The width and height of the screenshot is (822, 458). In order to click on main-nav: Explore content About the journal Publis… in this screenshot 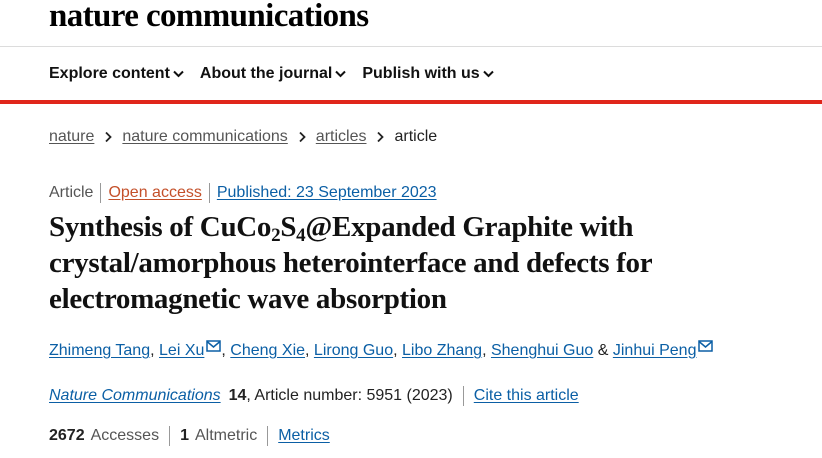, I will do `click(279, 74)`.